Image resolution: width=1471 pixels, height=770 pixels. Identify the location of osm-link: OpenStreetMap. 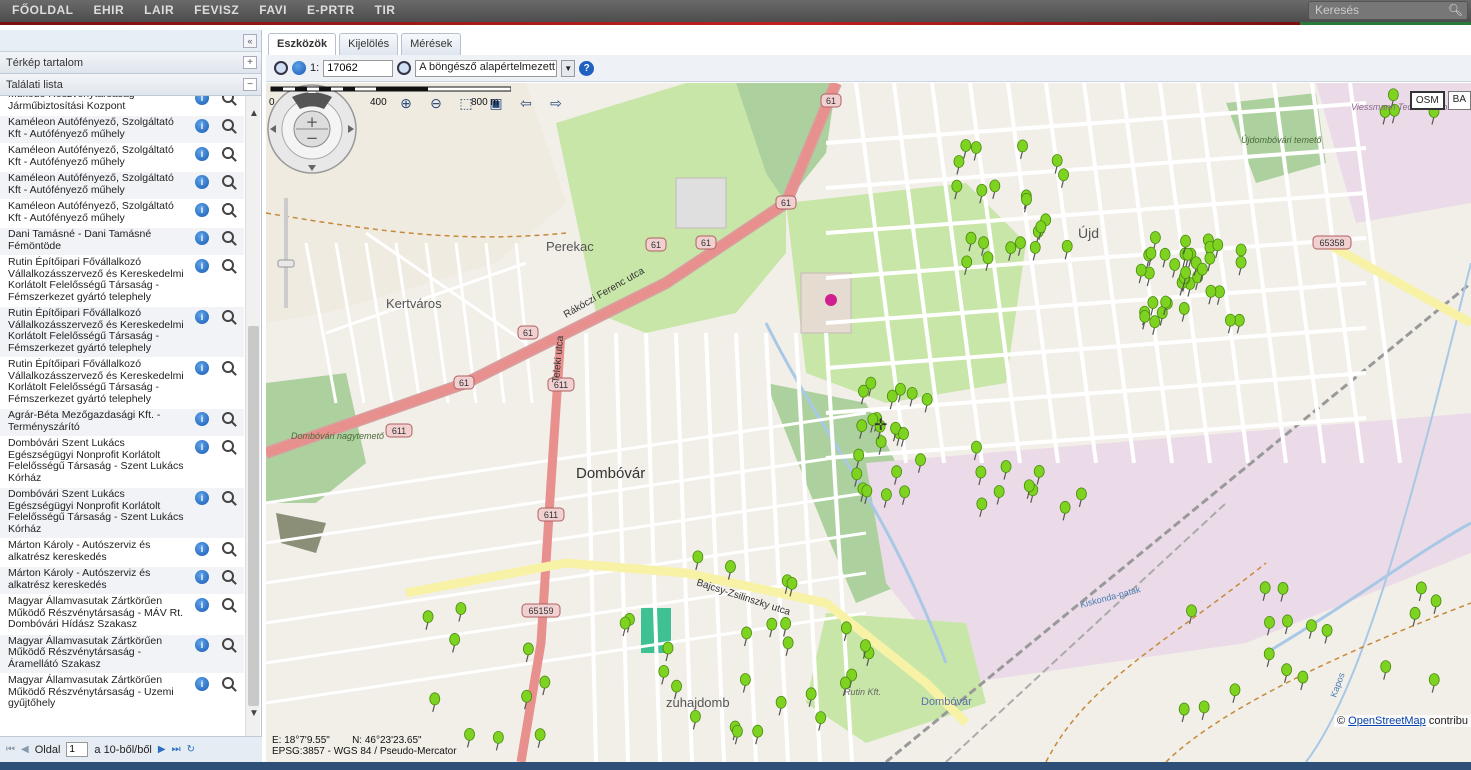
(1387, 721).